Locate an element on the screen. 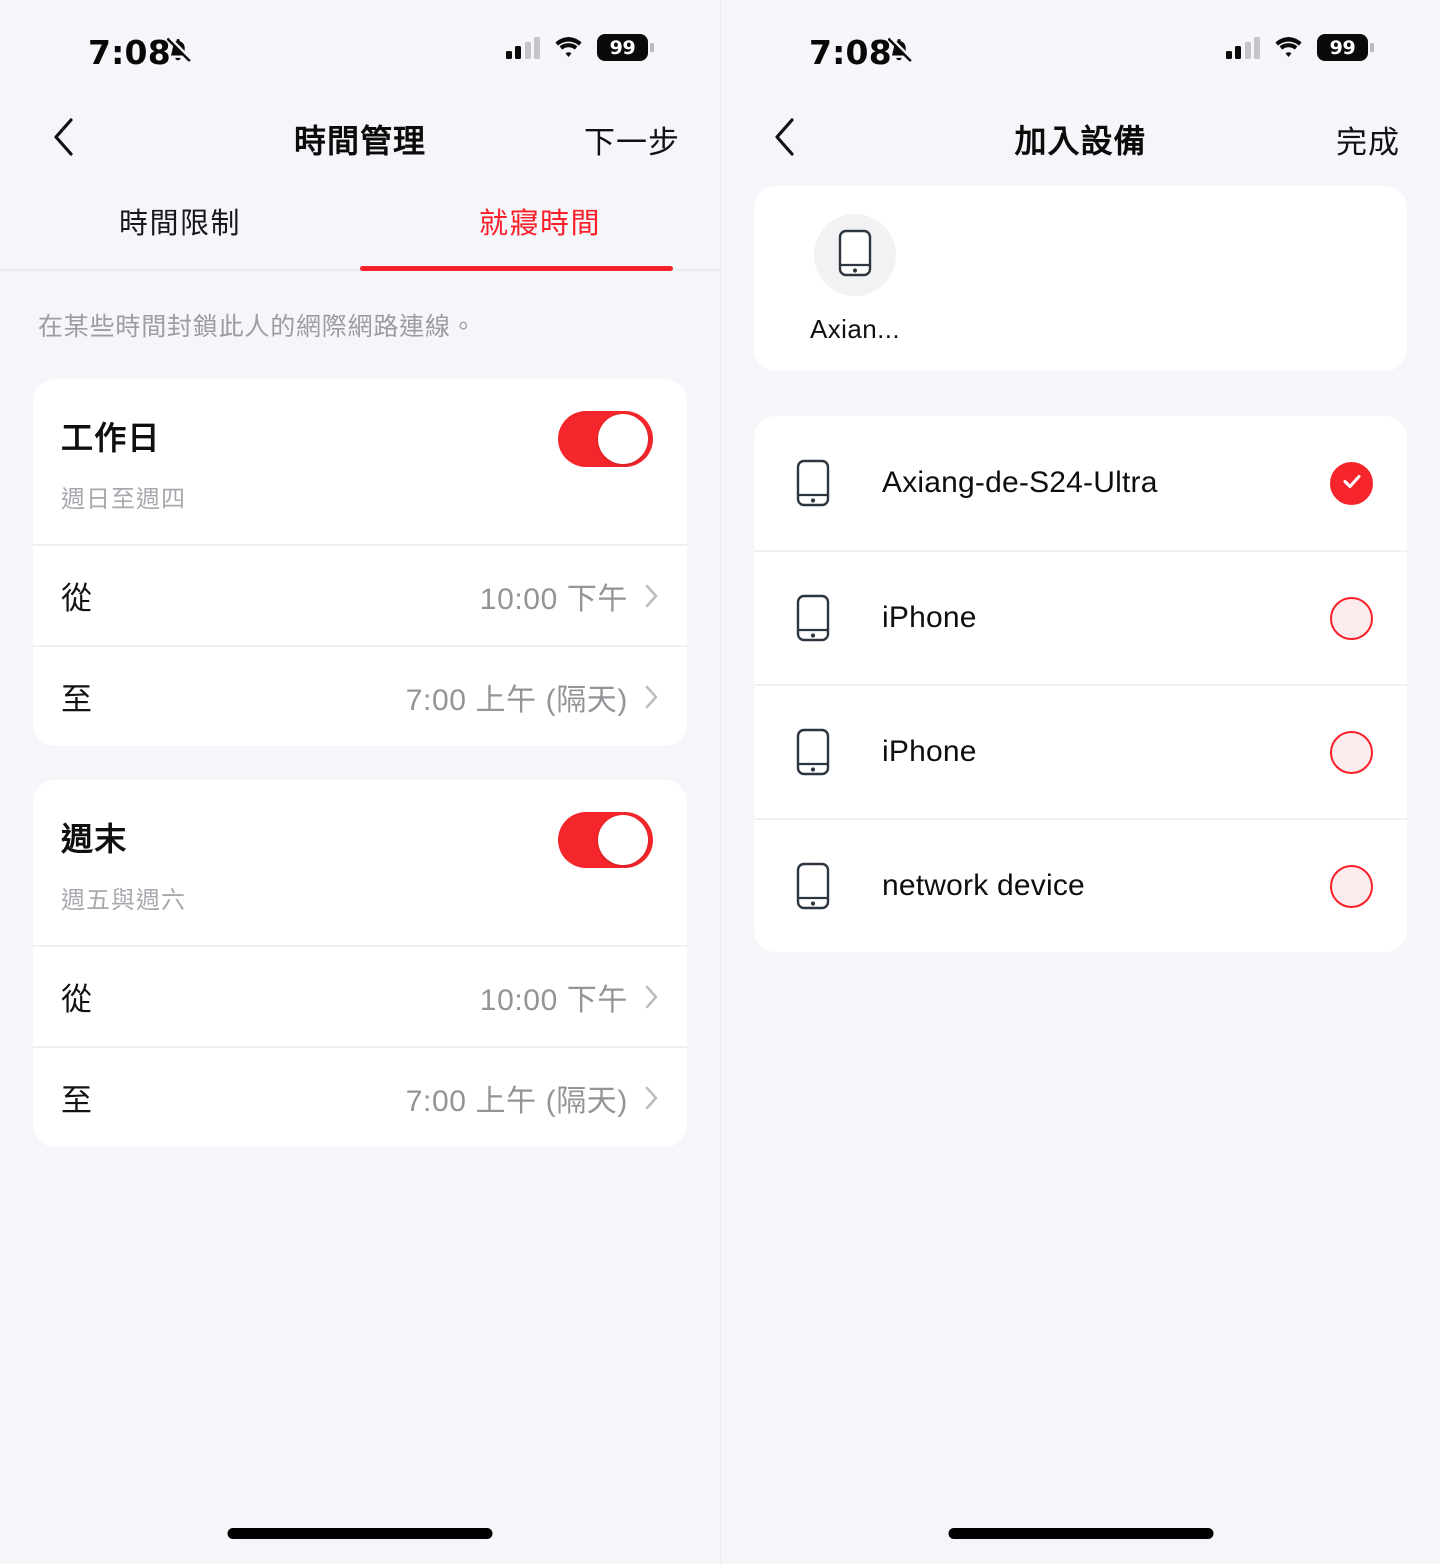  device-row: network device is located at coordinates (1080, 885).